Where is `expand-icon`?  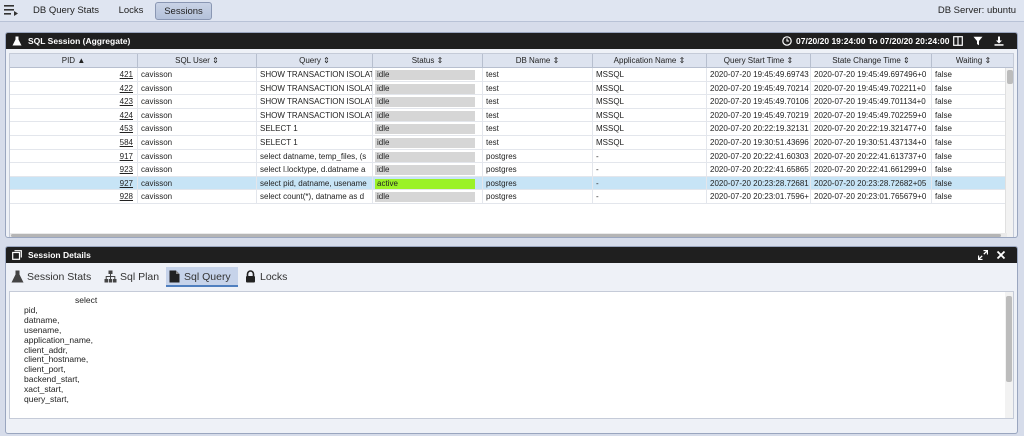 expand-icon is located at coordinates (983, 255).